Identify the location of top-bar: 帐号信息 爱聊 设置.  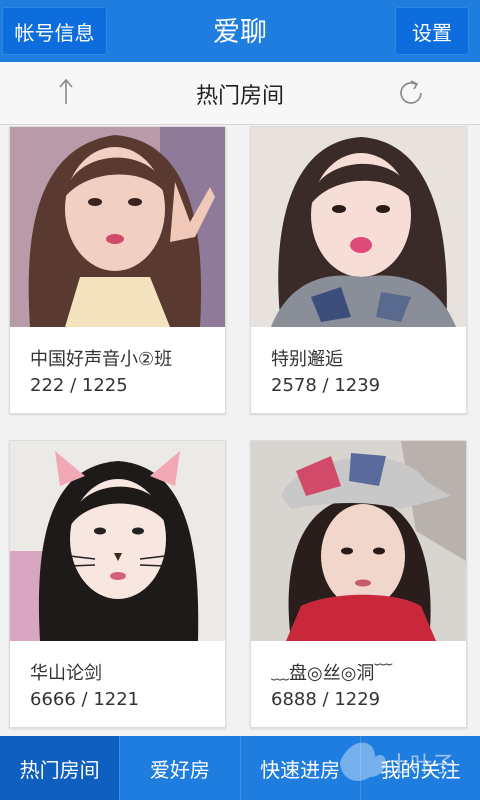
(240, 31).